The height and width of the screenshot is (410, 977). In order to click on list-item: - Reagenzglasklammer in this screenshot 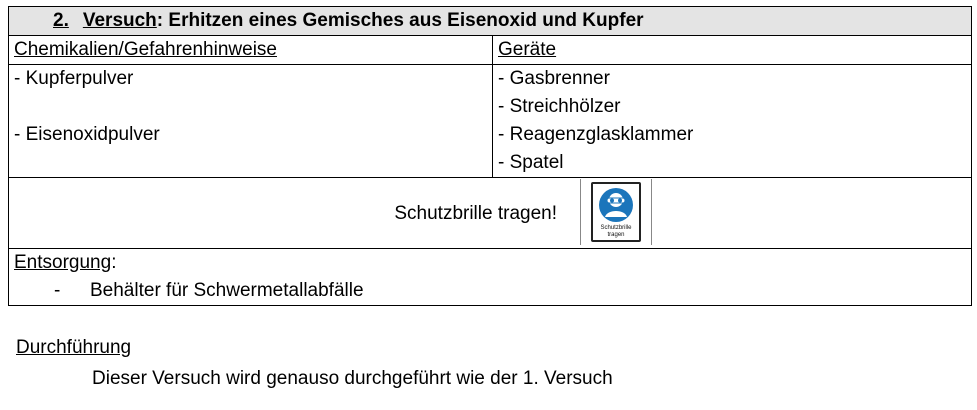, I will do `click(596, 134)`.